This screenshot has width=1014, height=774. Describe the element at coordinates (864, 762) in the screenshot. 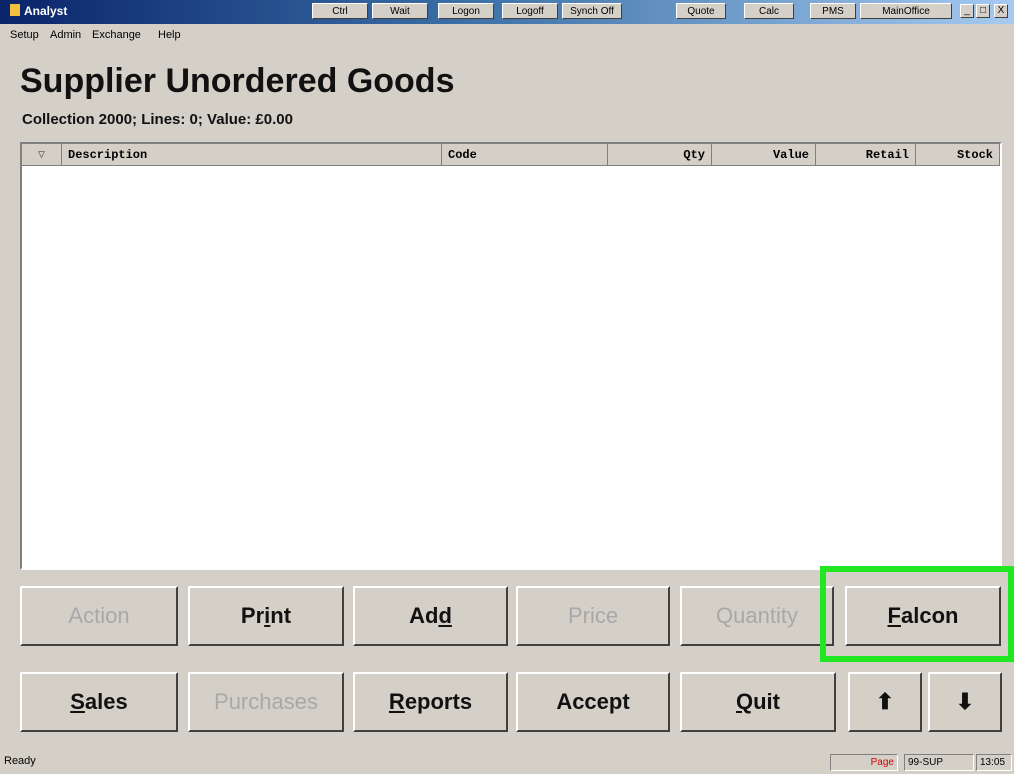

I see `status-page: Page` at that location.